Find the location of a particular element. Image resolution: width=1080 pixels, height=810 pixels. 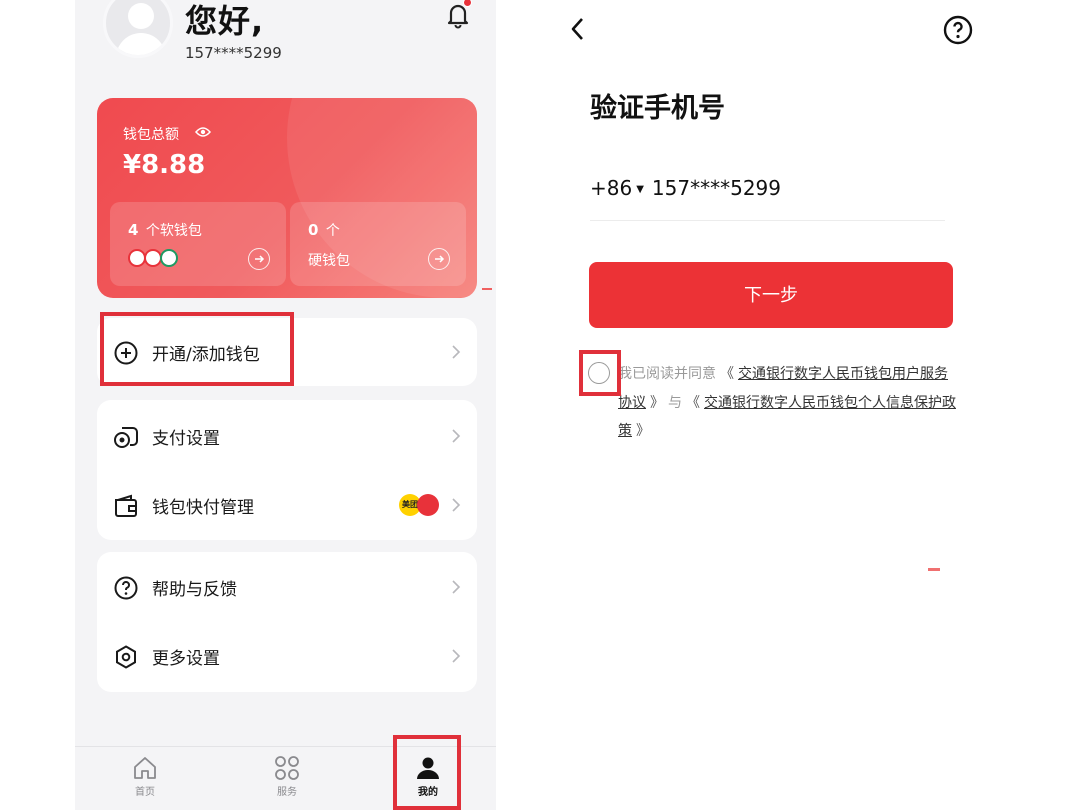

caret-down-icon: ▼ is located at coordinates (640, 189).